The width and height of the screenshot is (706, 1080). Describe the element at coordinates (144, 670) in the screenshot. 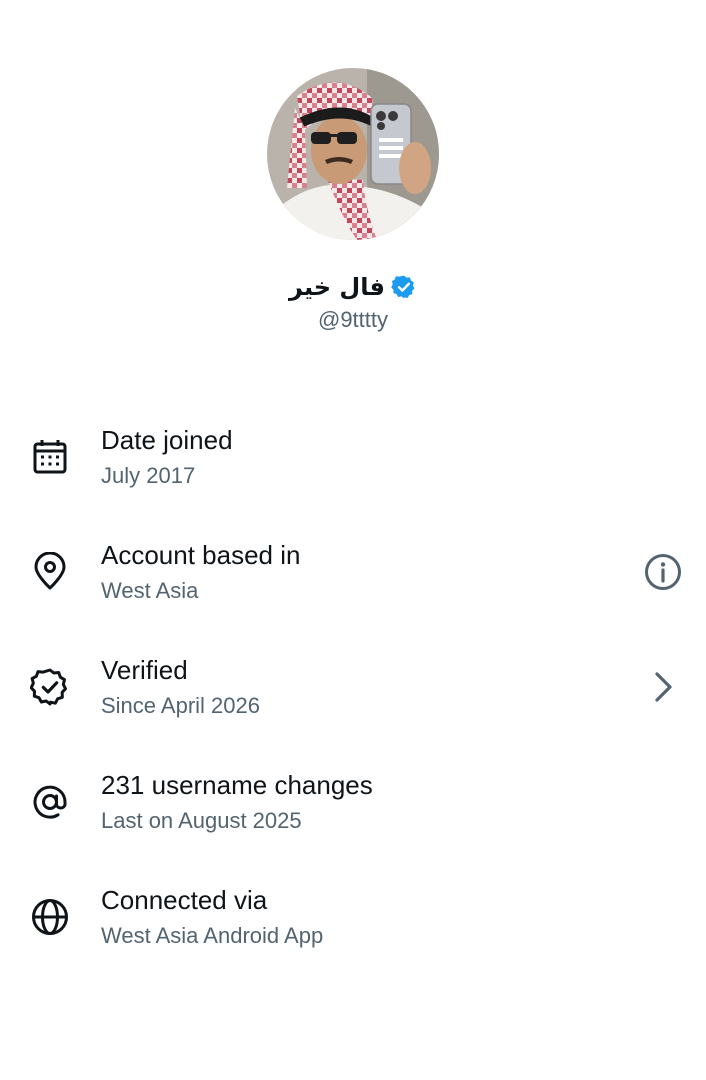

I see `row-title: Verified` at that location.